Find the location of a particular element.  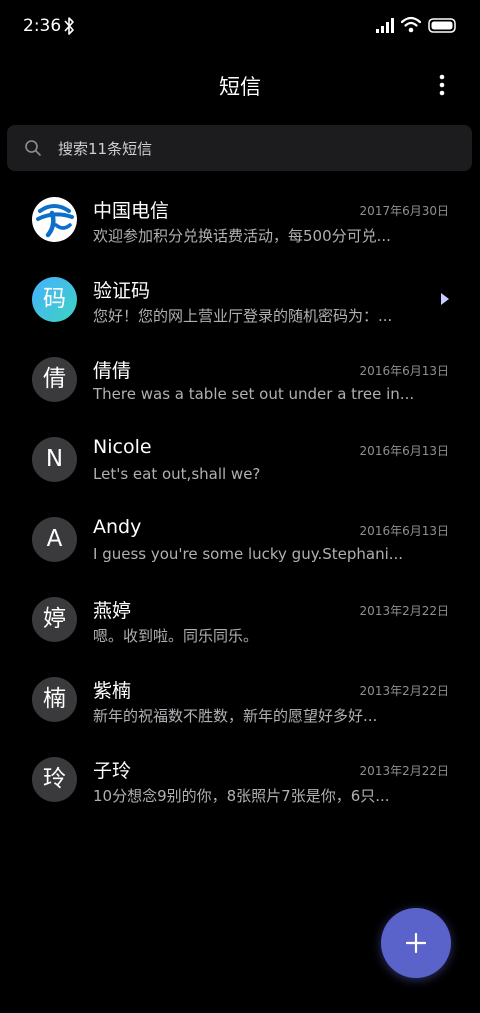

contact-name: 倩倩 is located at coordinates (112, 371).